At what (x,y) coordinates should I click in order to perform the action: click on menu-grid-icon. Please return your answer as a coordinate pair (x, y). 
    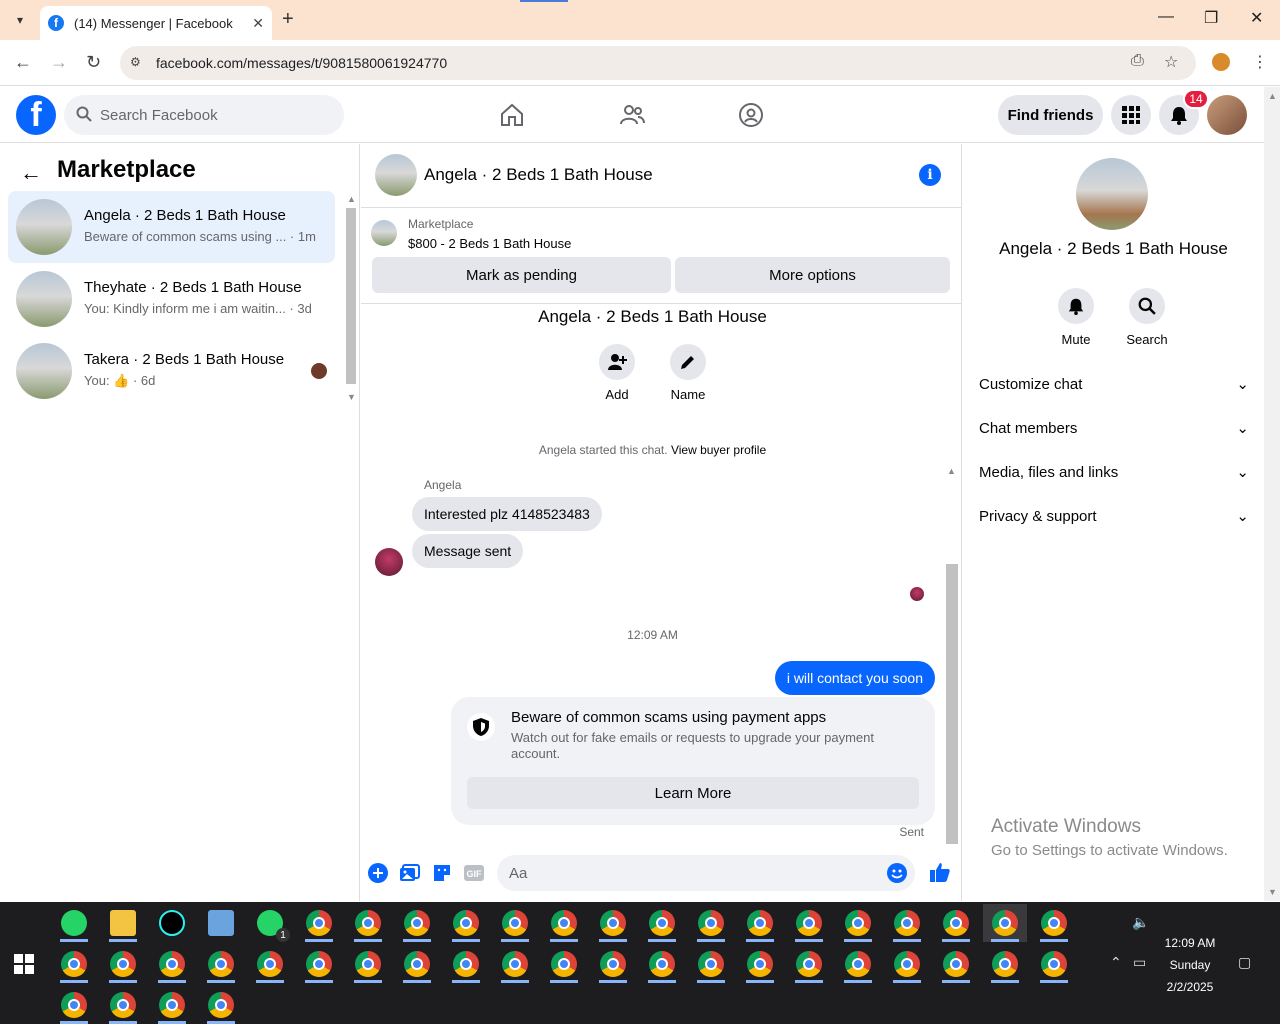
    Looking at the image, I should click on (1131, 115).